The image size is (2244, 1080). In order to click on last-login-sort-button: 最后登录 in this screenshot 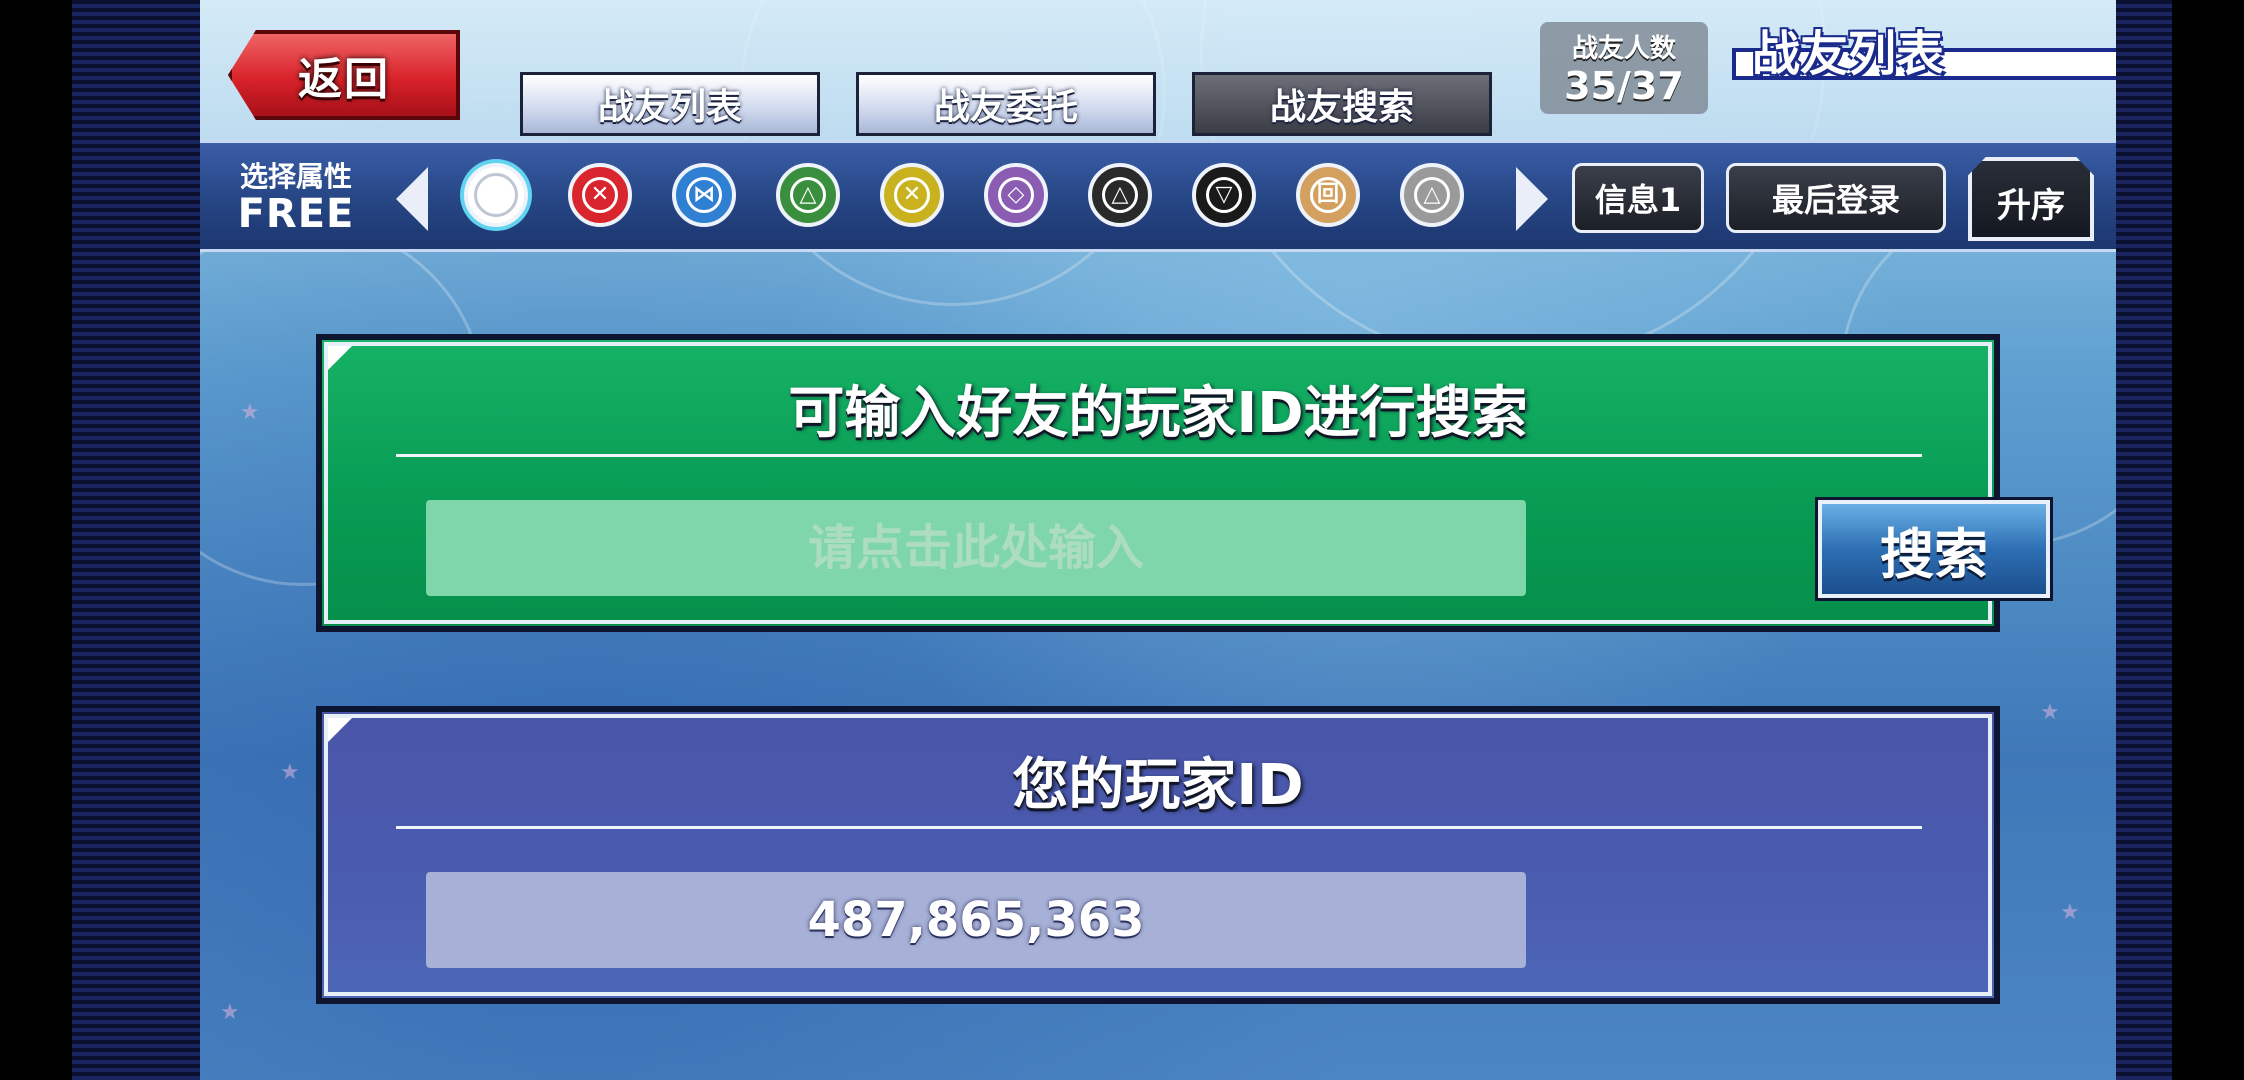, I will do `click(1836, 198)`.